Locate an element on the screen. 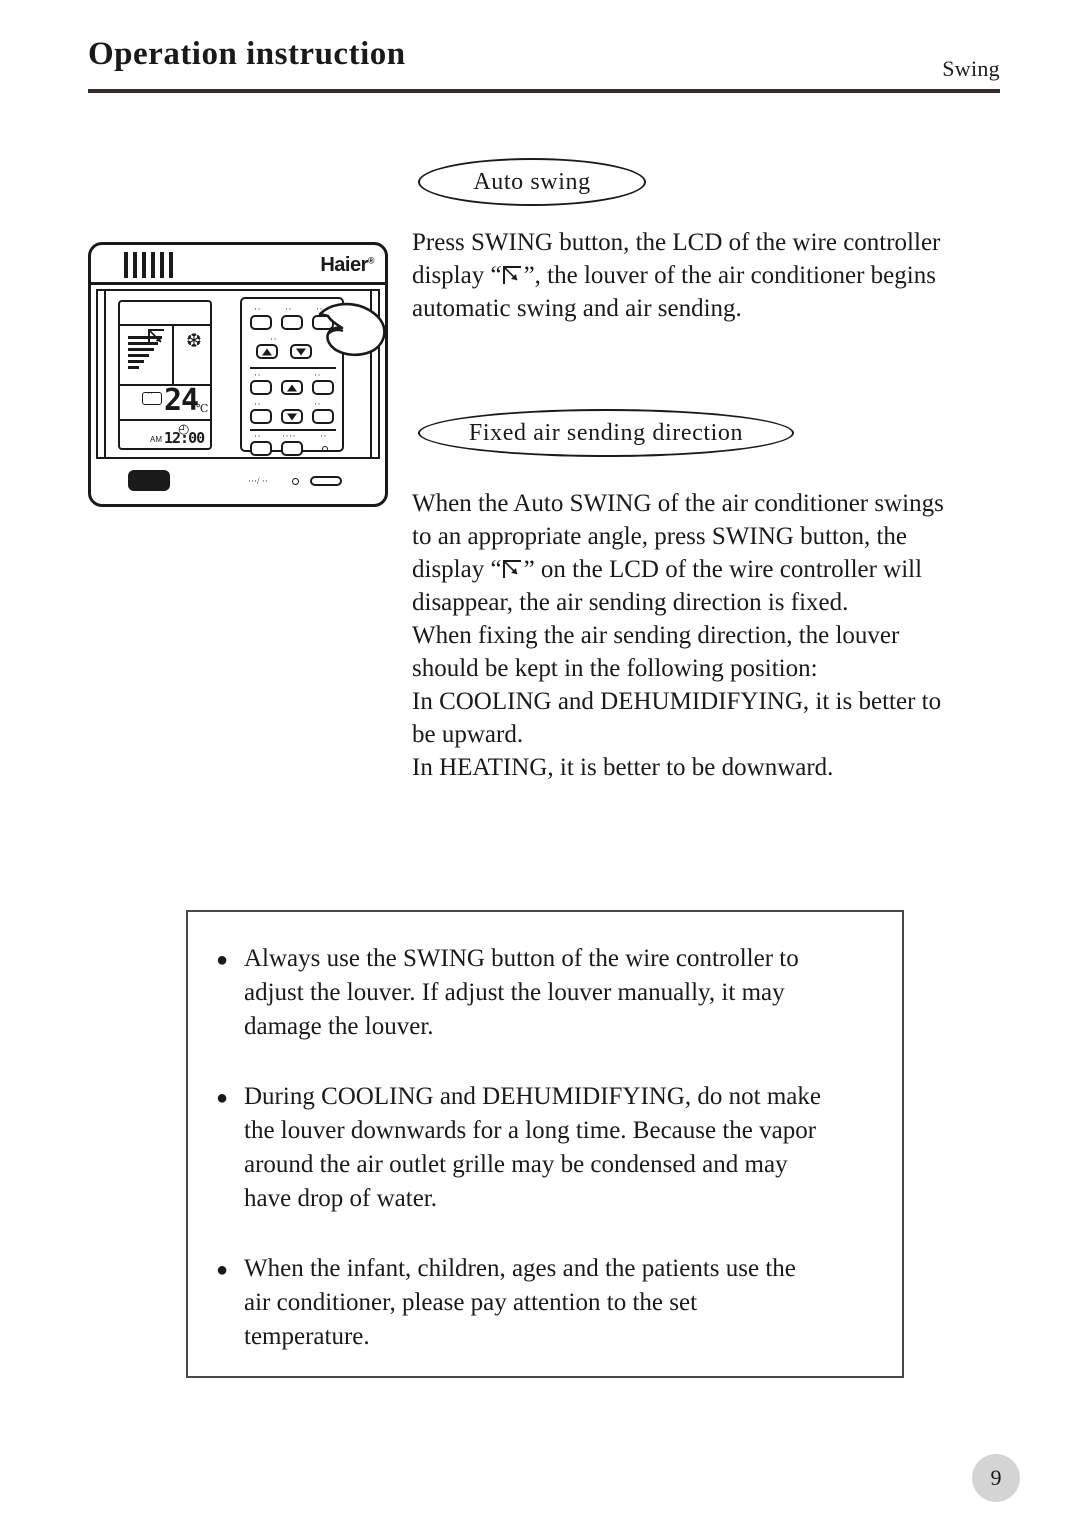 The height and width of the screenshot is (1535, 1080). clock-set-button is located at coordinates (261, 416).